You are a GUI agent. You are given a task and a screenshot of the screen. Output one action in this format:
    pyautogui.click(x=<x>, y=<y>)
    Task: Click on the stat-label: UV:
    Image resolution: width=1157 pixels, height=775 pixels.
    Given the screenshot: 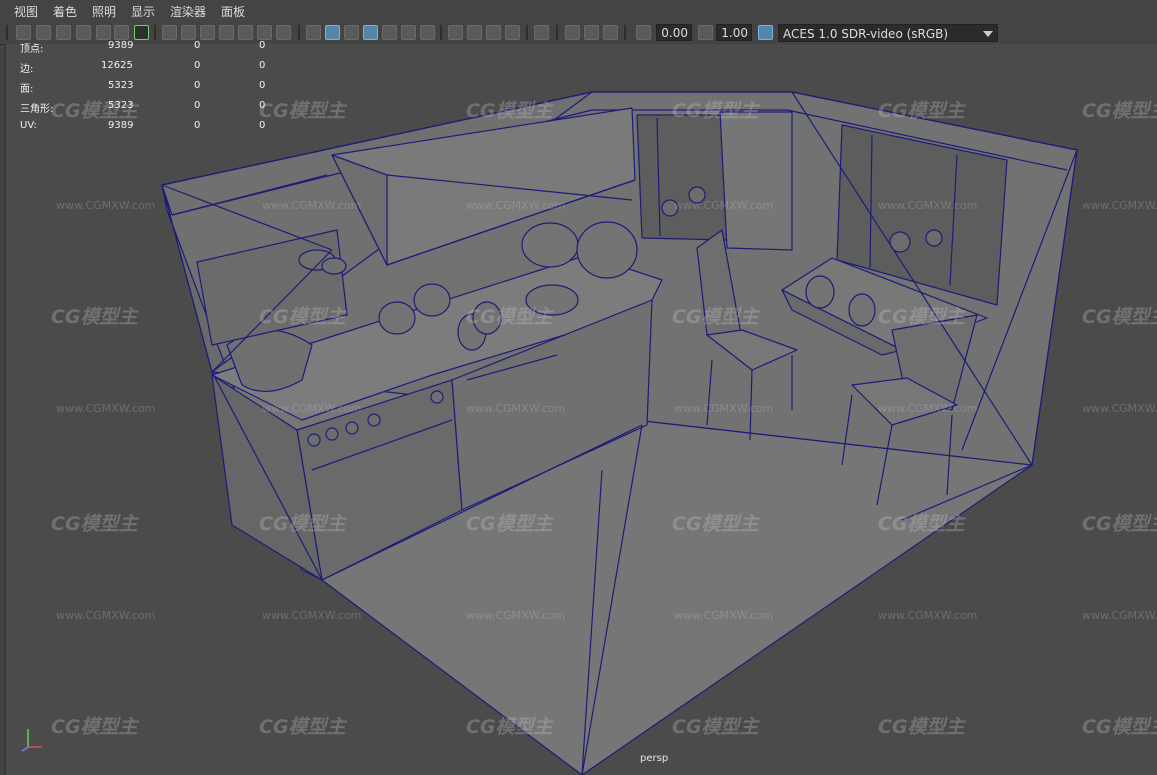 What is the action you would take?
    pyautogui.click(x=28, y=125)
    